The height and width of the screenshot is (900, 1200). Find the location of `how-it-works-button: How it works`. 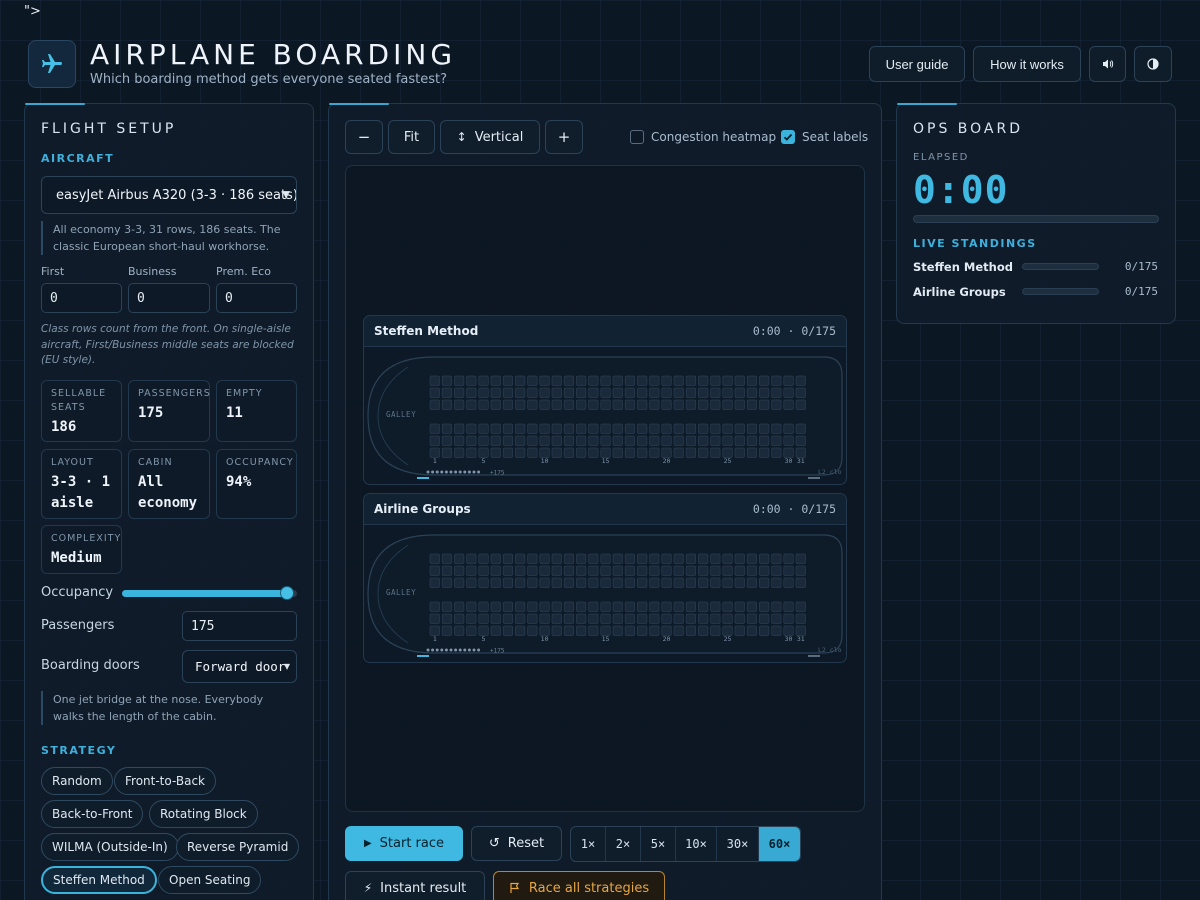

how-it-works-button: How it works is located at coordinates (1027, 64).